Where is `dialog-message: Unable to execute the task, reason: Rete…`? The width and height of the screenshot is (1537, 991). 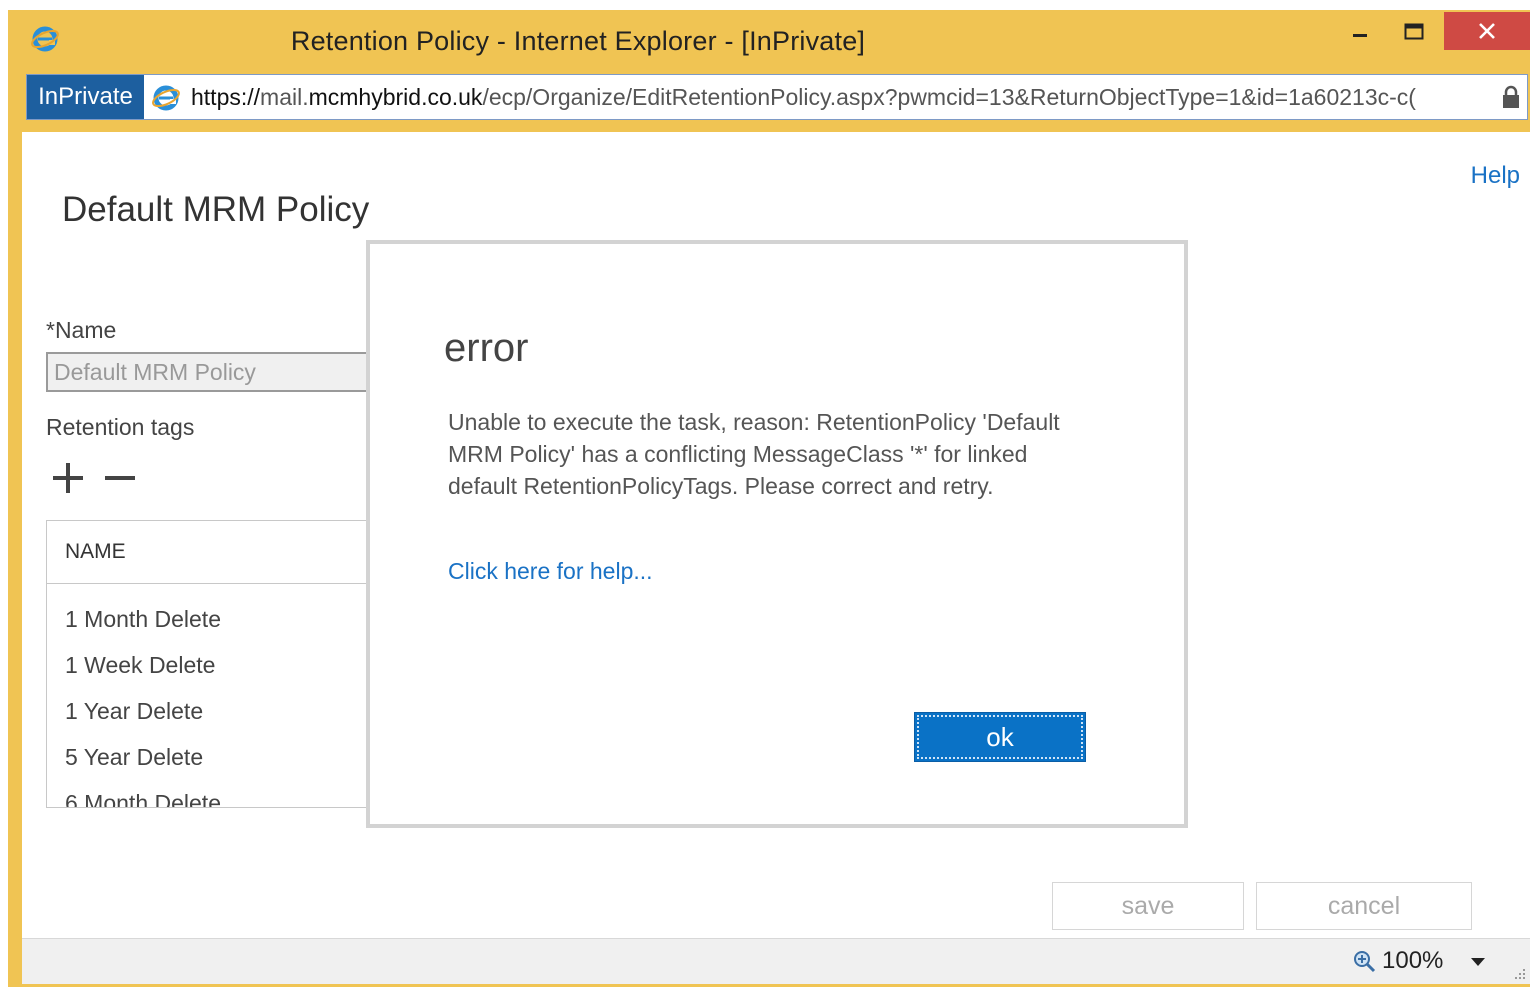
dialog-message: Unable to execute the task, reason: Rete… is located at coordinates (754, 454).